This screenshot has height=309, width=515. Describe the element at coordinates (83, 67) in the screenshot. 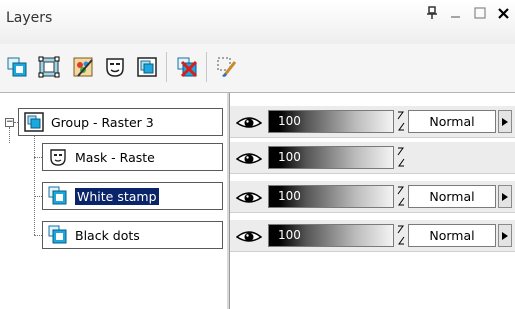

I see `new-art-media-layer-icon` at that location.